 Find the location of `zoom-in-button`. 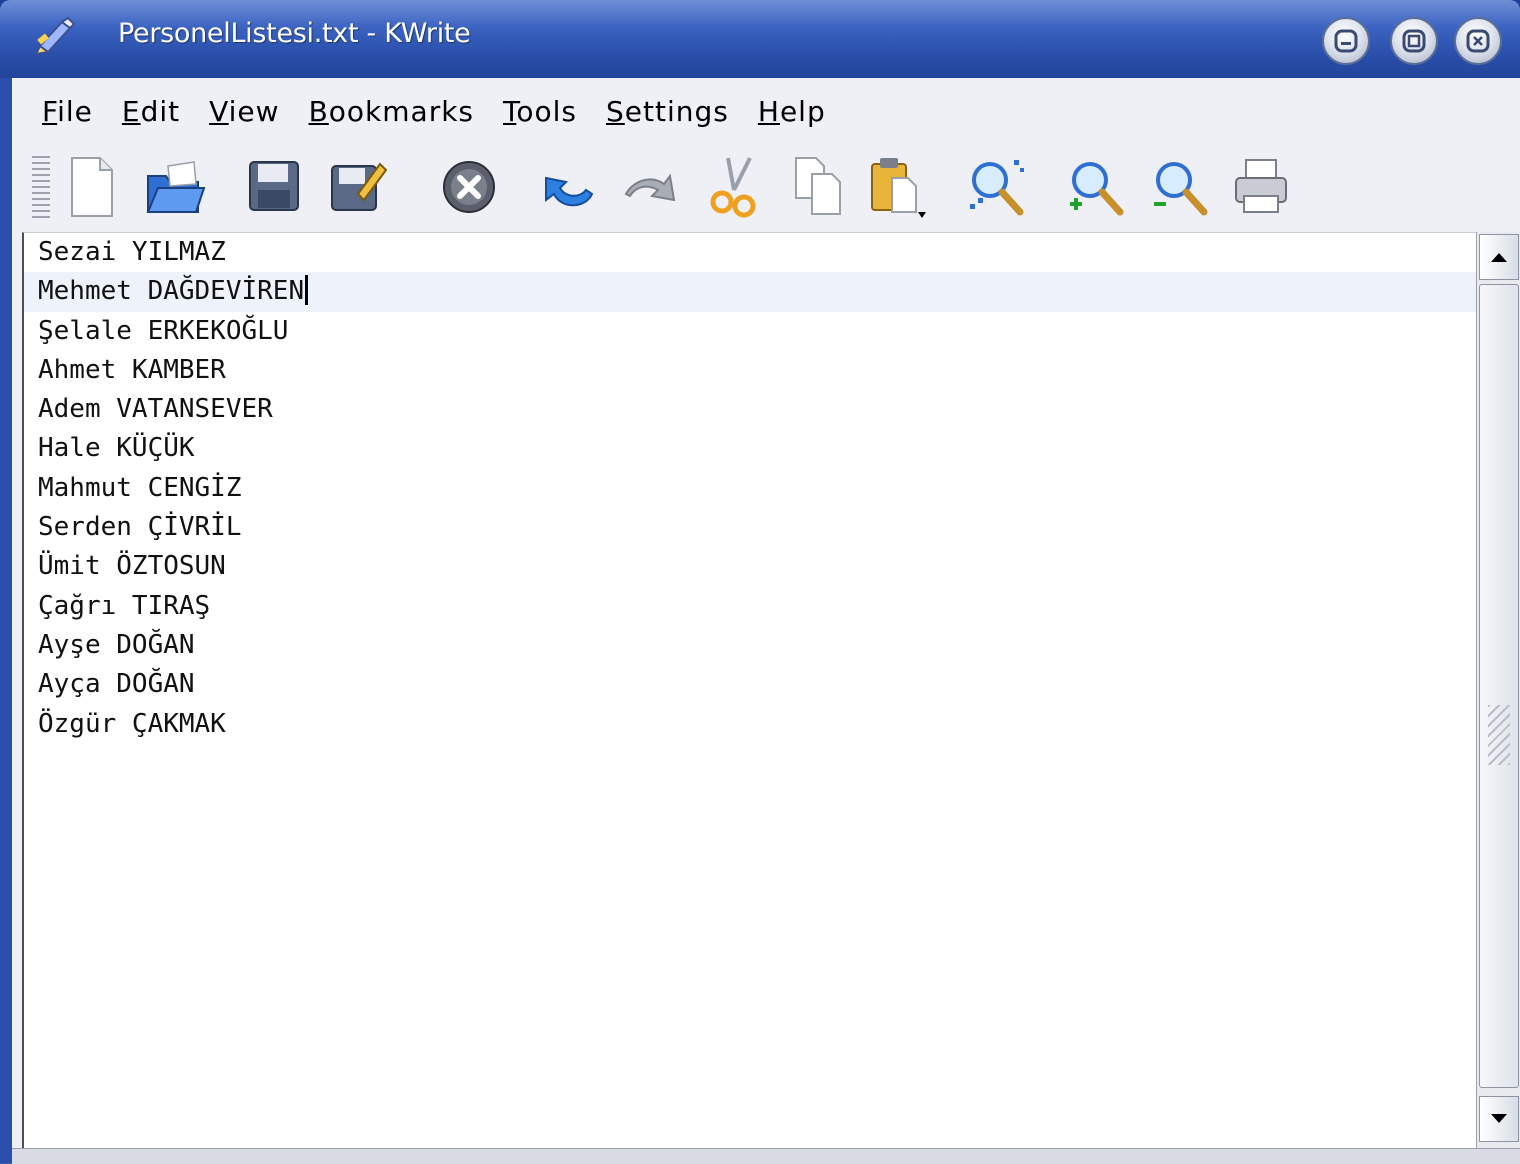

zoom-in-button is located at coordinates (1095, 187).